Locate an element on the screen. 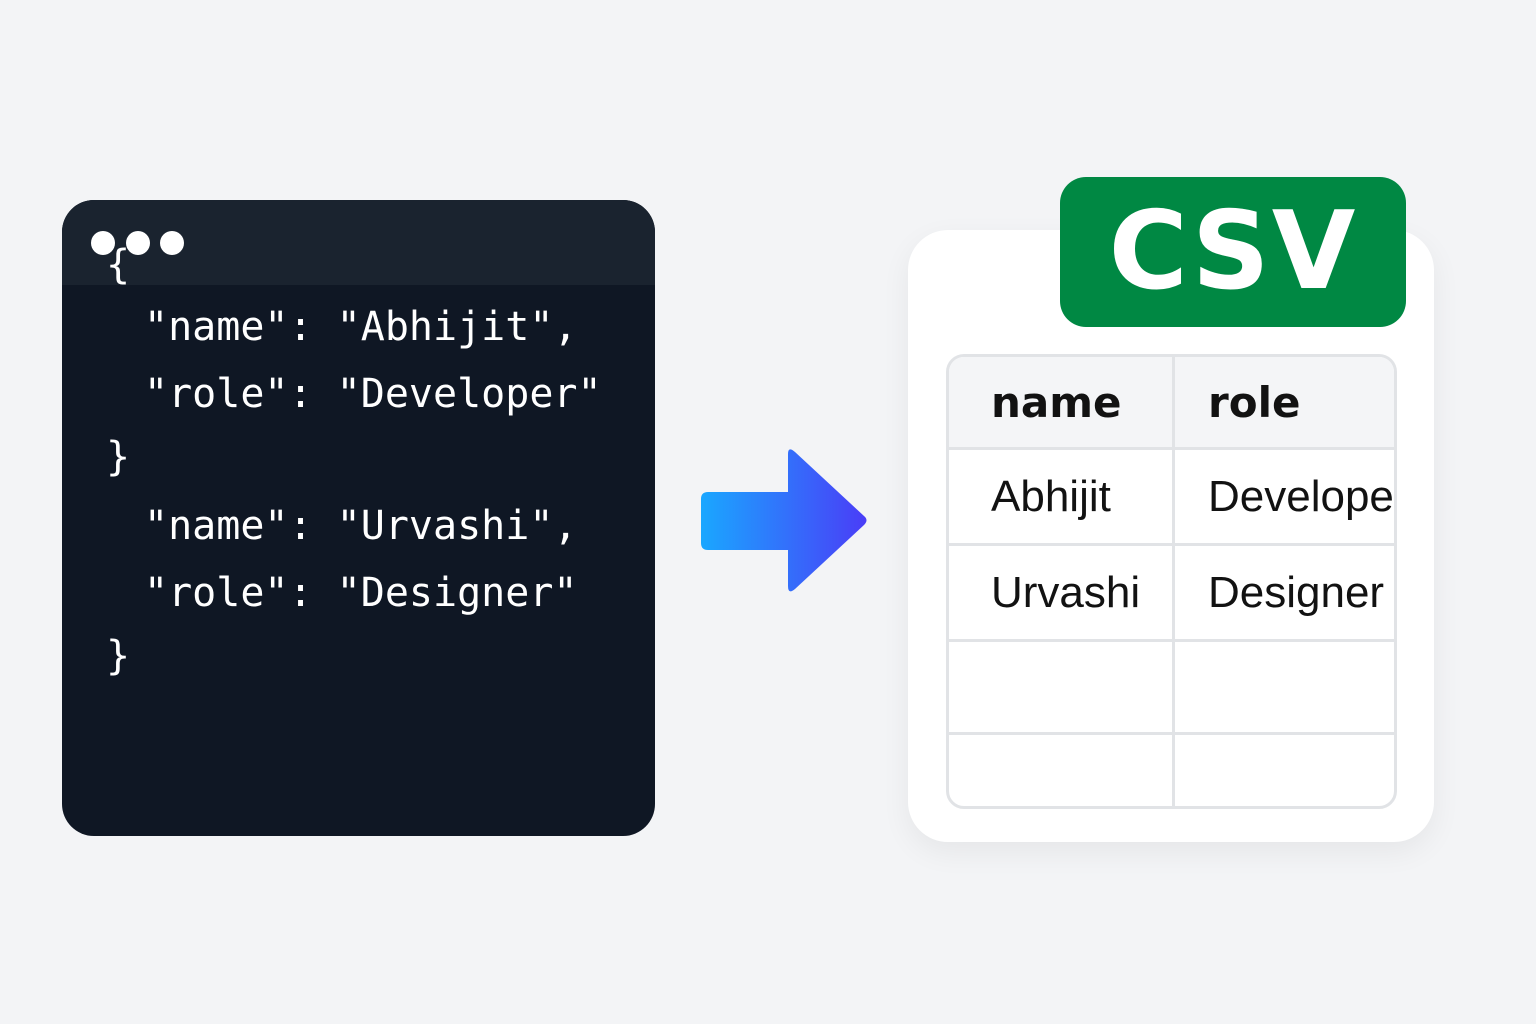 This screenshot has width=1536, height=1024. table-header-cell: role is located at coordinates (1254, 402).